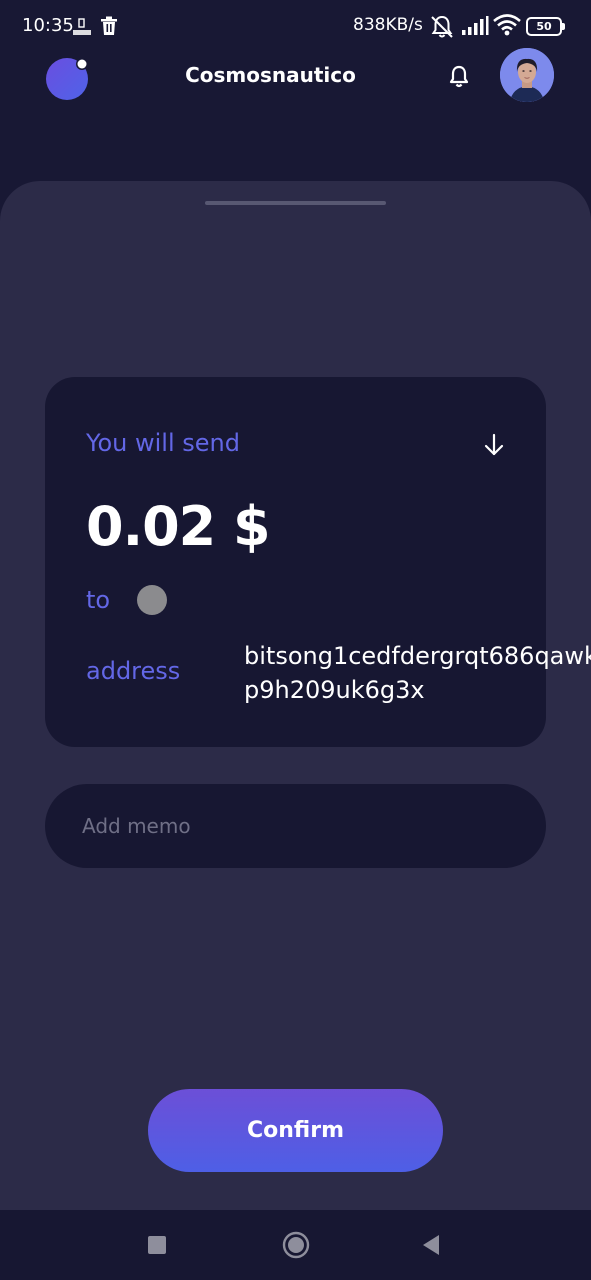 The width and height of the screenshot is (591, 1280). What do you see at coordinates (82, 26) in the screenshot?
I see `http-icon` at bounding box center [82, 26].